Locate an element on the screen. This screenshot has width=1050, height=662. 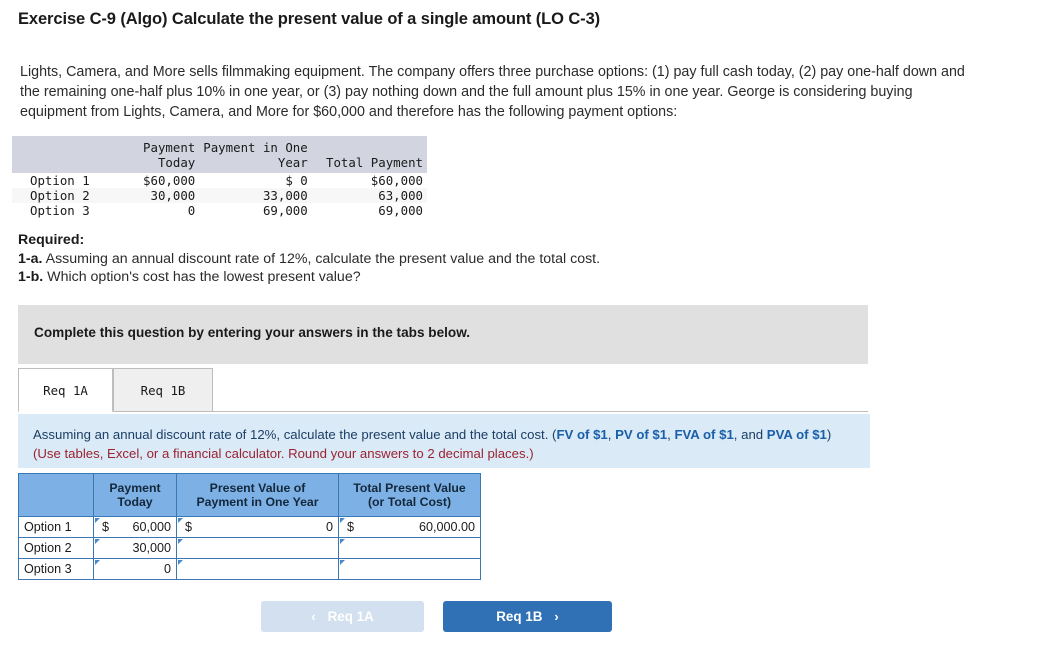
link-fva-of-1: FVA of $1 is located at coordinates (703, 434).